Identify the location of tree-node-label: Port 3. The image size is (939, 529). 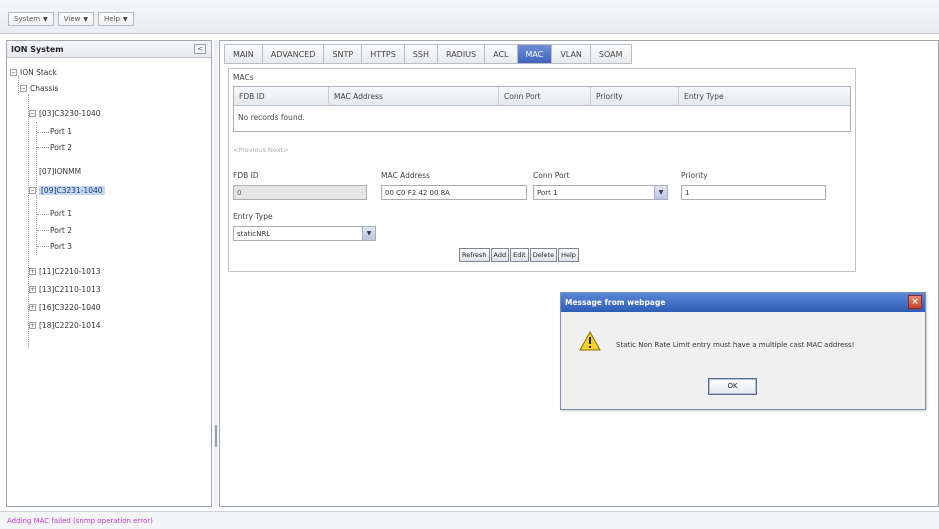
(61, 246).